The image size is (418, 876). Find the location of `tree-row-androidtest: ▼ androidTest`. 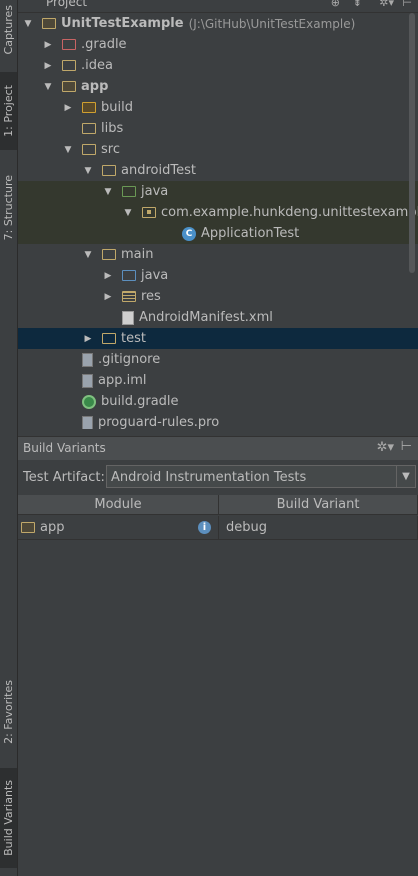

tree-row-androidtest: ▼ androidTest is located at coordinates (218, 170).